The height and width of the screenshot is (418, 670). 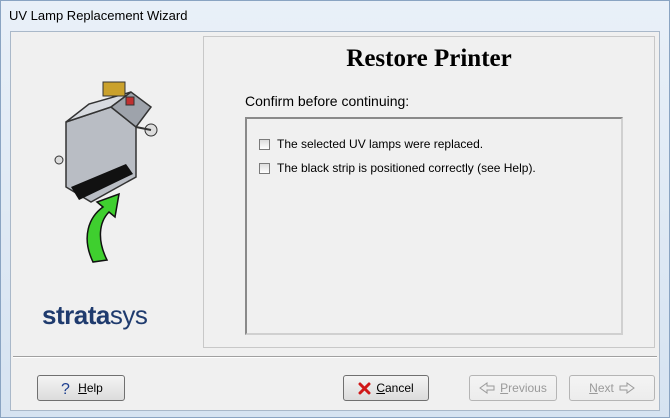 What do you see at coordinates (95, 315) in the screenshot?
I see `stratasys-logo: stratasys` at bounding box center [95, 315].